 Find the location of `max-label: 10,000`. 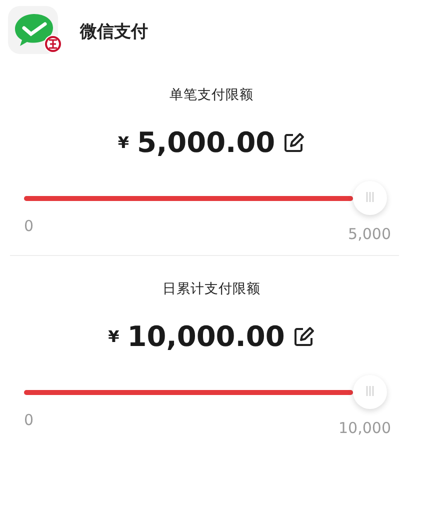

max-label: 10,000 is located at coordinates (364, 428).